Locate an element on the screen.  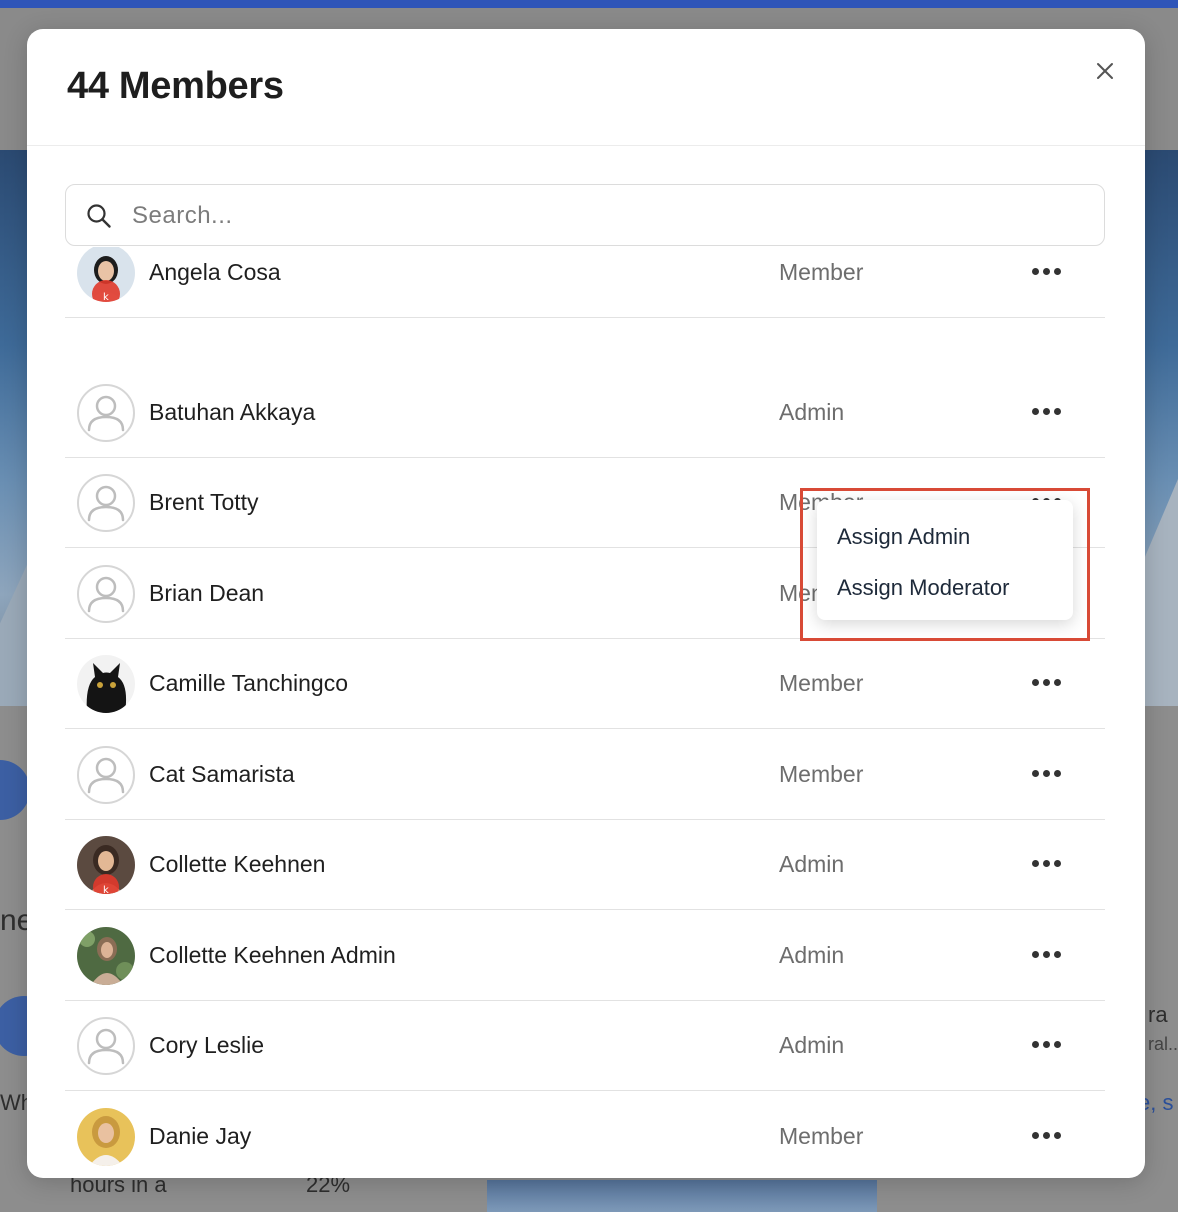
close-button is located at coordinates (1105, 71).